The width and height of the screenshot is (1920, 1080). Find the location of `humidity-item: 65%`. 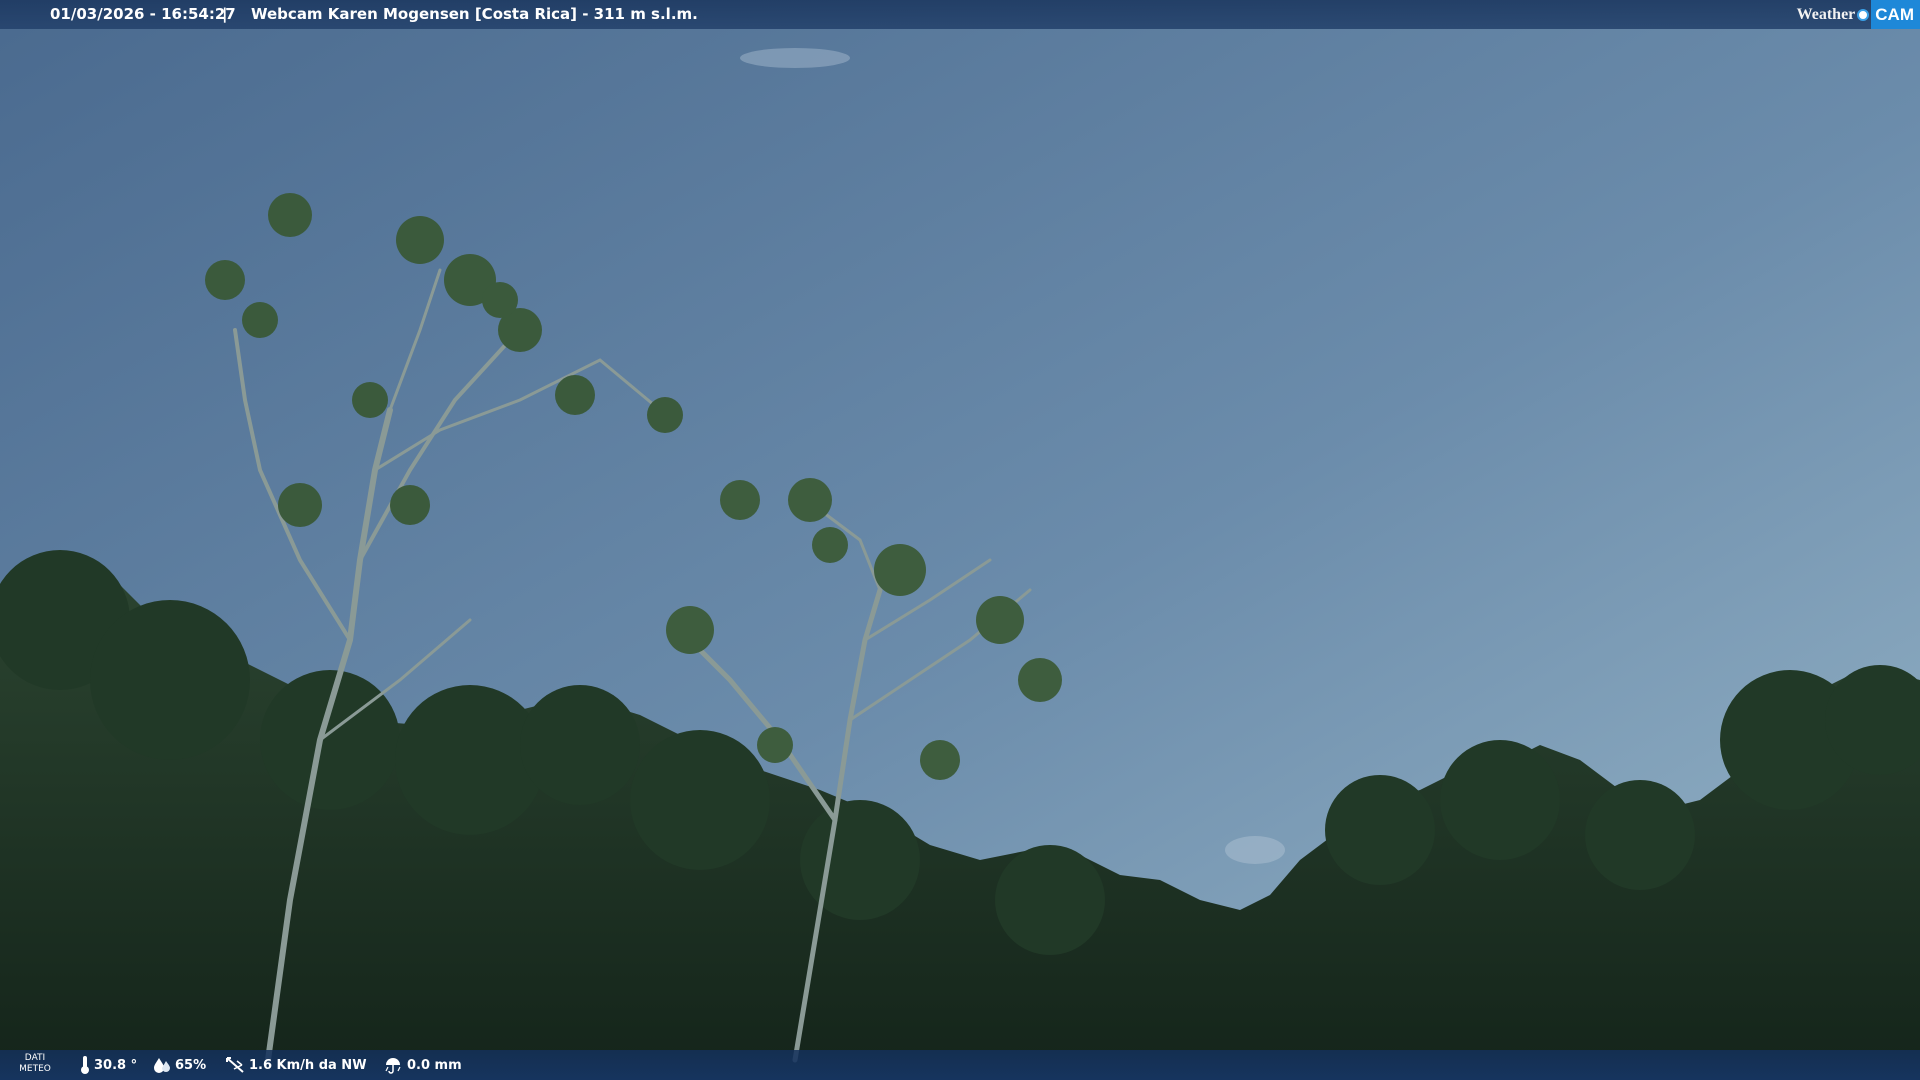

humidity-item: 65% is located at coordinates (179, 1065).